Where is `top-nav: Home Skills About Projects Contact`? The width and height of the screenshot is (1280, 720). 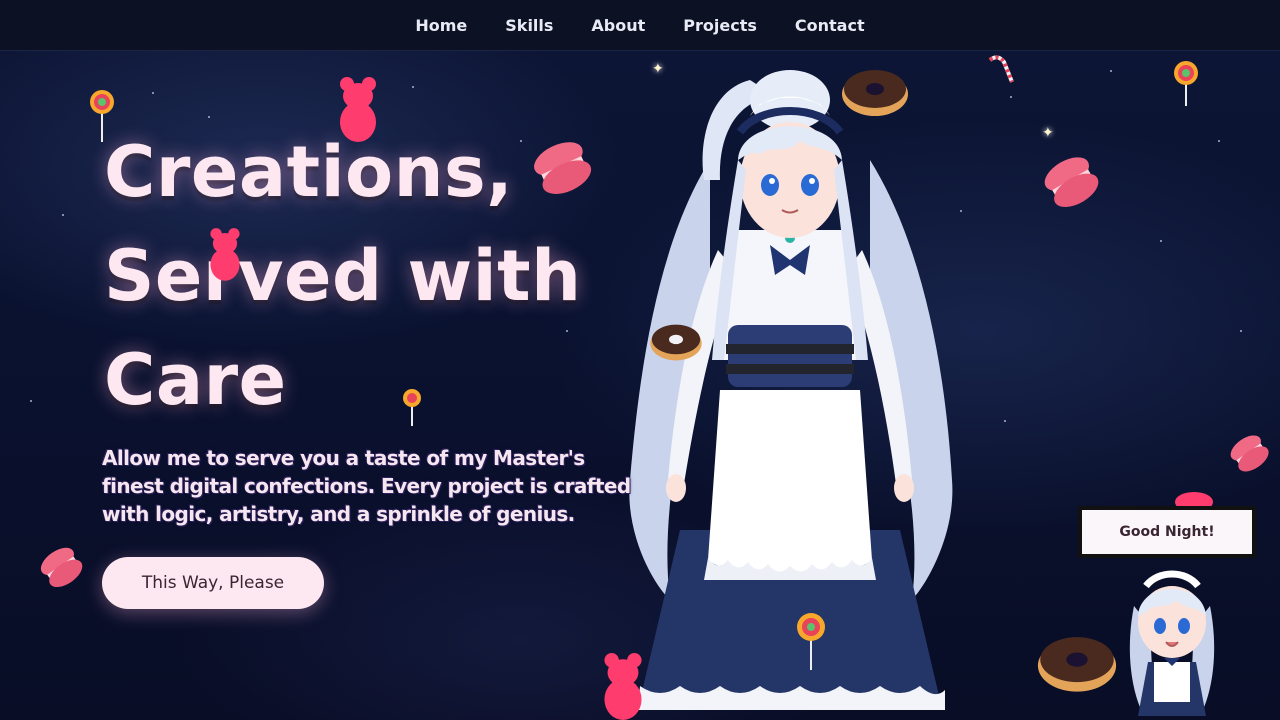
top-nav: Home Skills About Projects Contact is located at coordinates (640, 25).